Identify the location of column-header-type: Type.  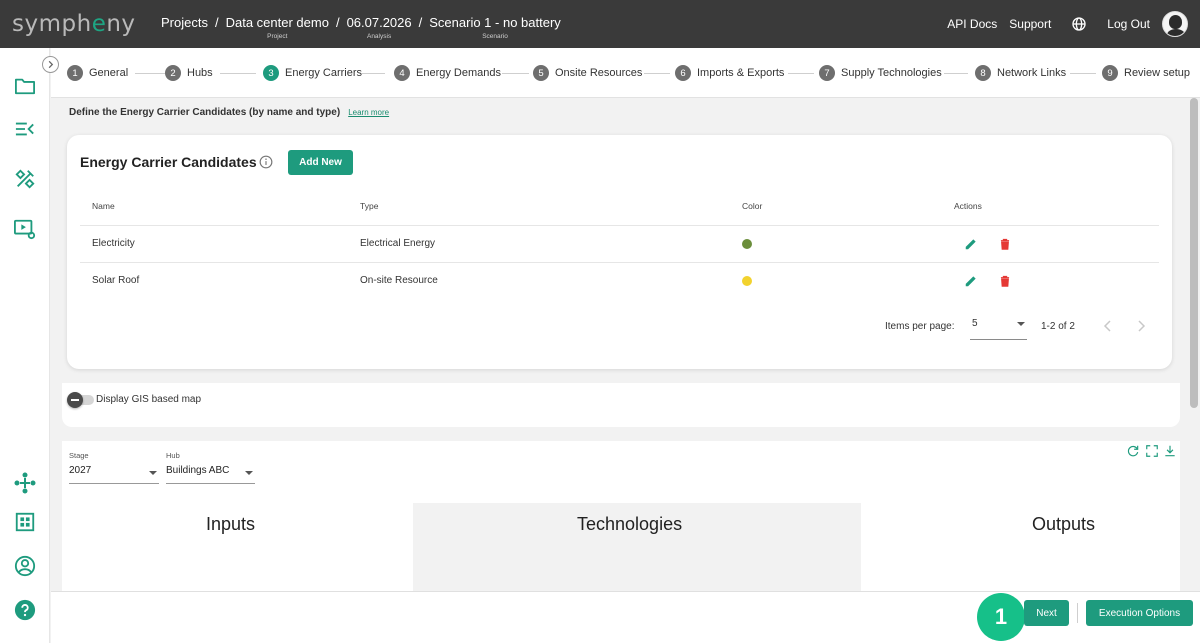
(369, 206).